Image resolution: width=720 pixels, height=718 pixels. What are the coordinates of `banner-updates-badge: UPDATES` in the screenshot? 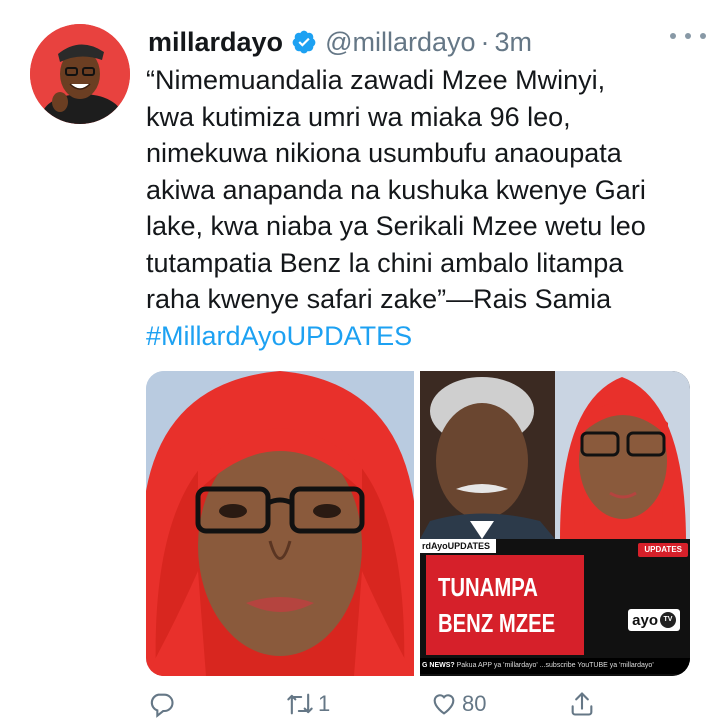 It's located at (663, 550).